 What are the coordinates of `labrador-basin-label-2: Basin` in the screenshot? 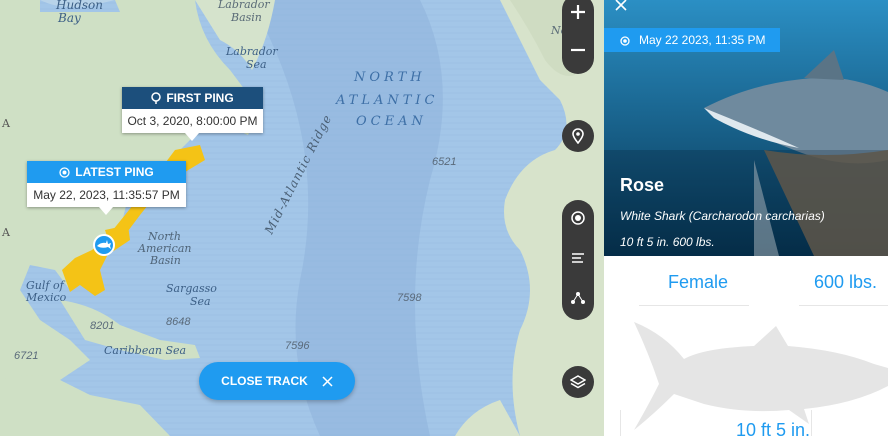 It's located at (246, 17).